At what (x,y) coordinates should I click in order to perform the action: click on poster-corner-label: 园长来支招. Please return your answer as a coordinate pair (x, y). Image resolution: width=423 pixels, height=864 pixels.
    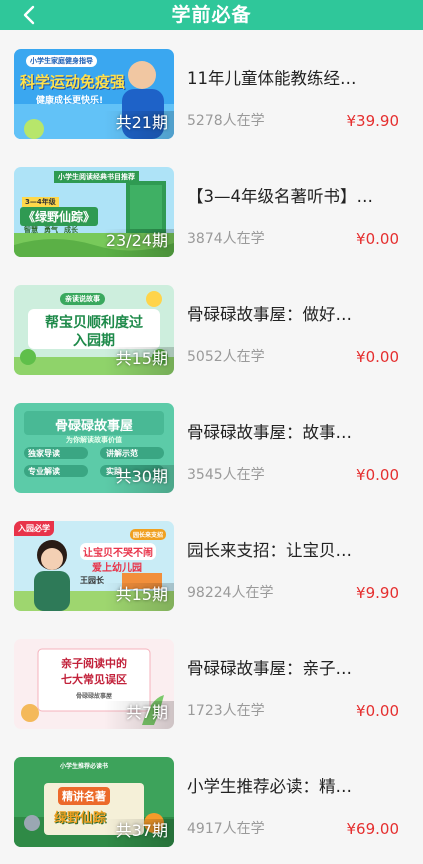
    Looking at the image, I should click on (148, 534).